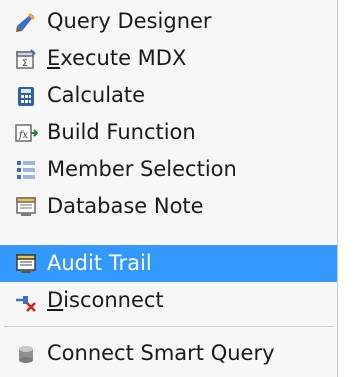 The image size is (362, 377). What do you see at coordinates (96, 95) in the screenshot?
I see `menu-item-label: Calculate` at bounding box center [96, 95].